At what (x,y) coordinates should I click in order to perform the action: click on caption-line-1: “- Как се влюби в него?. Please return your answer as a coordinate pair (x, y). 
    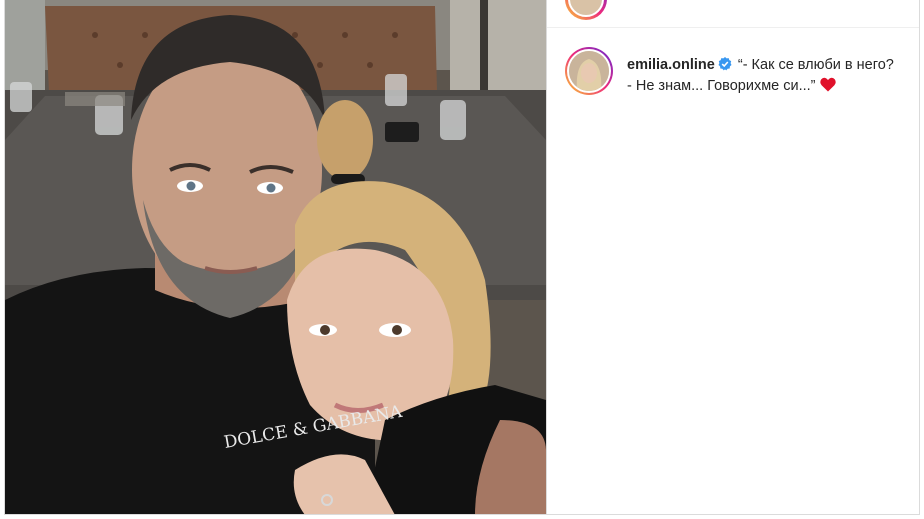
    Looking at the image, I should click on (815, 65).